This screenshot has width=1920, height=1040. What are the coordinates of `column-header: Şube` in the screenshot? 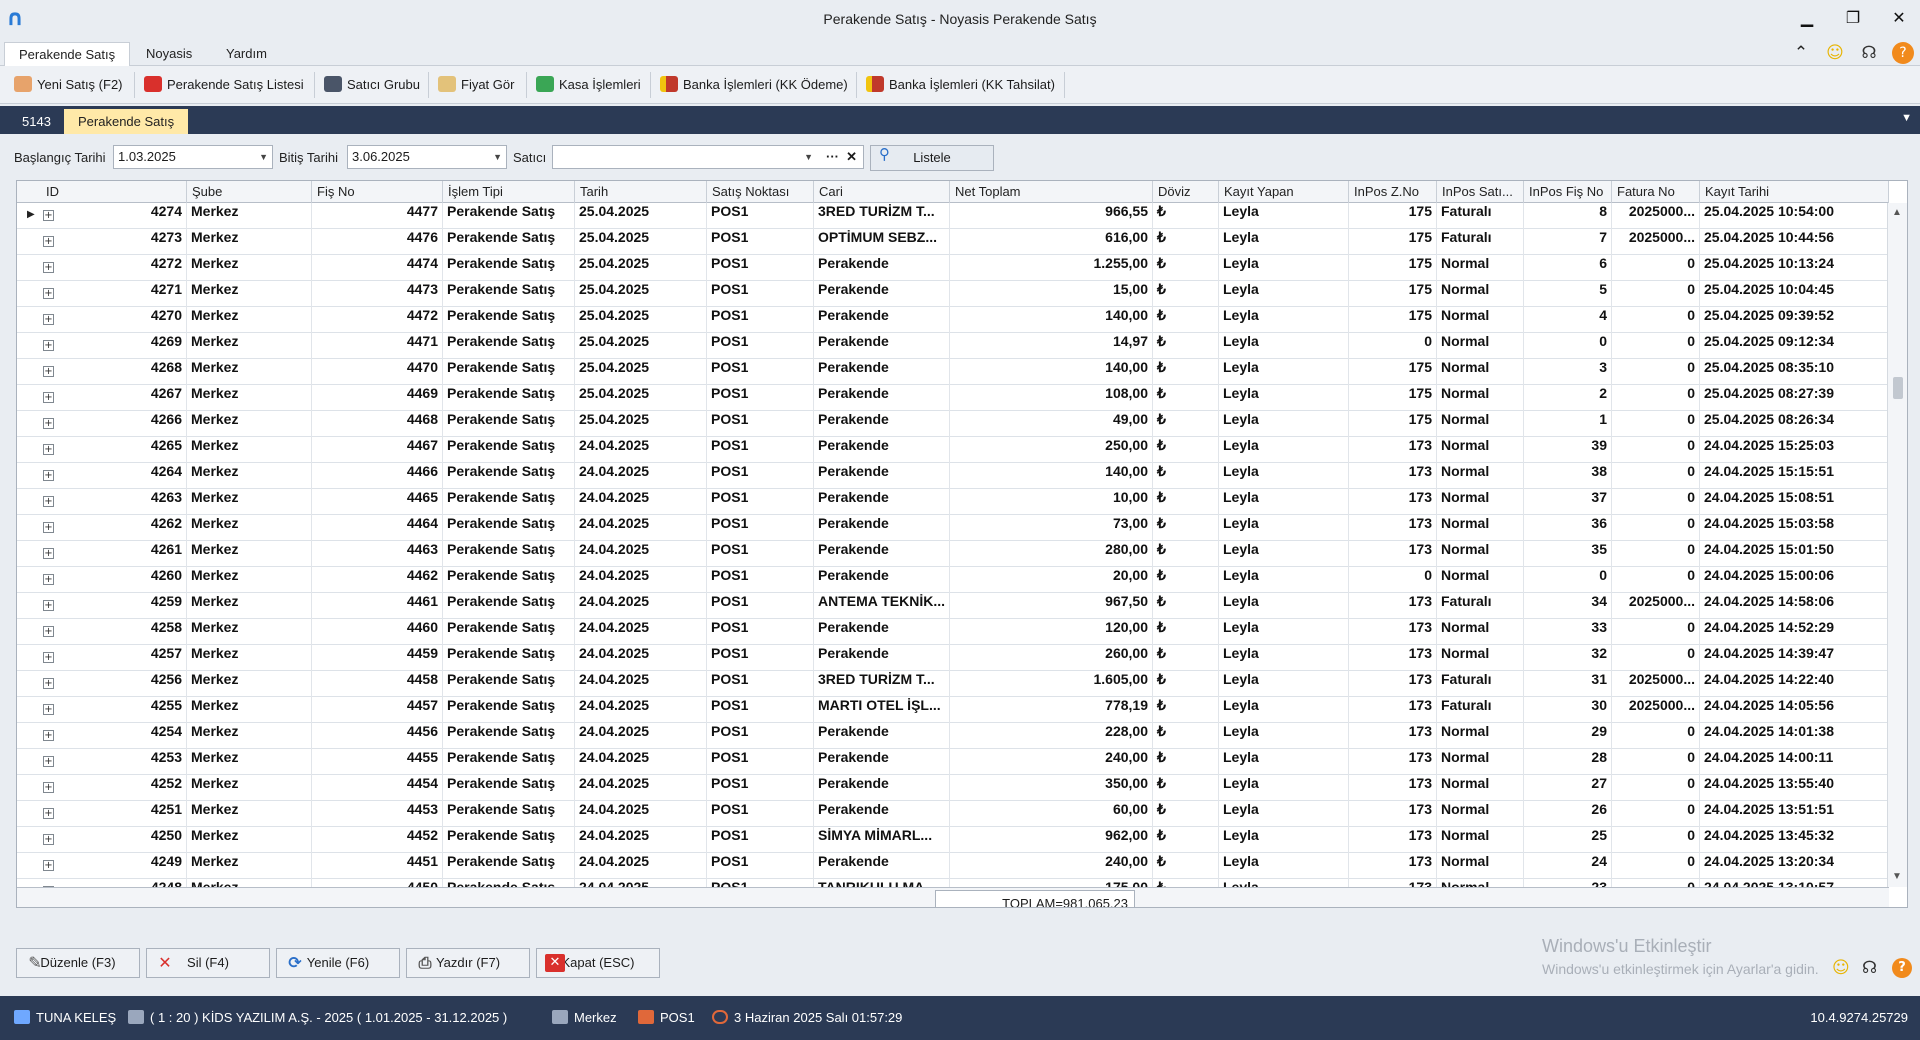 It's located at (249, 192).